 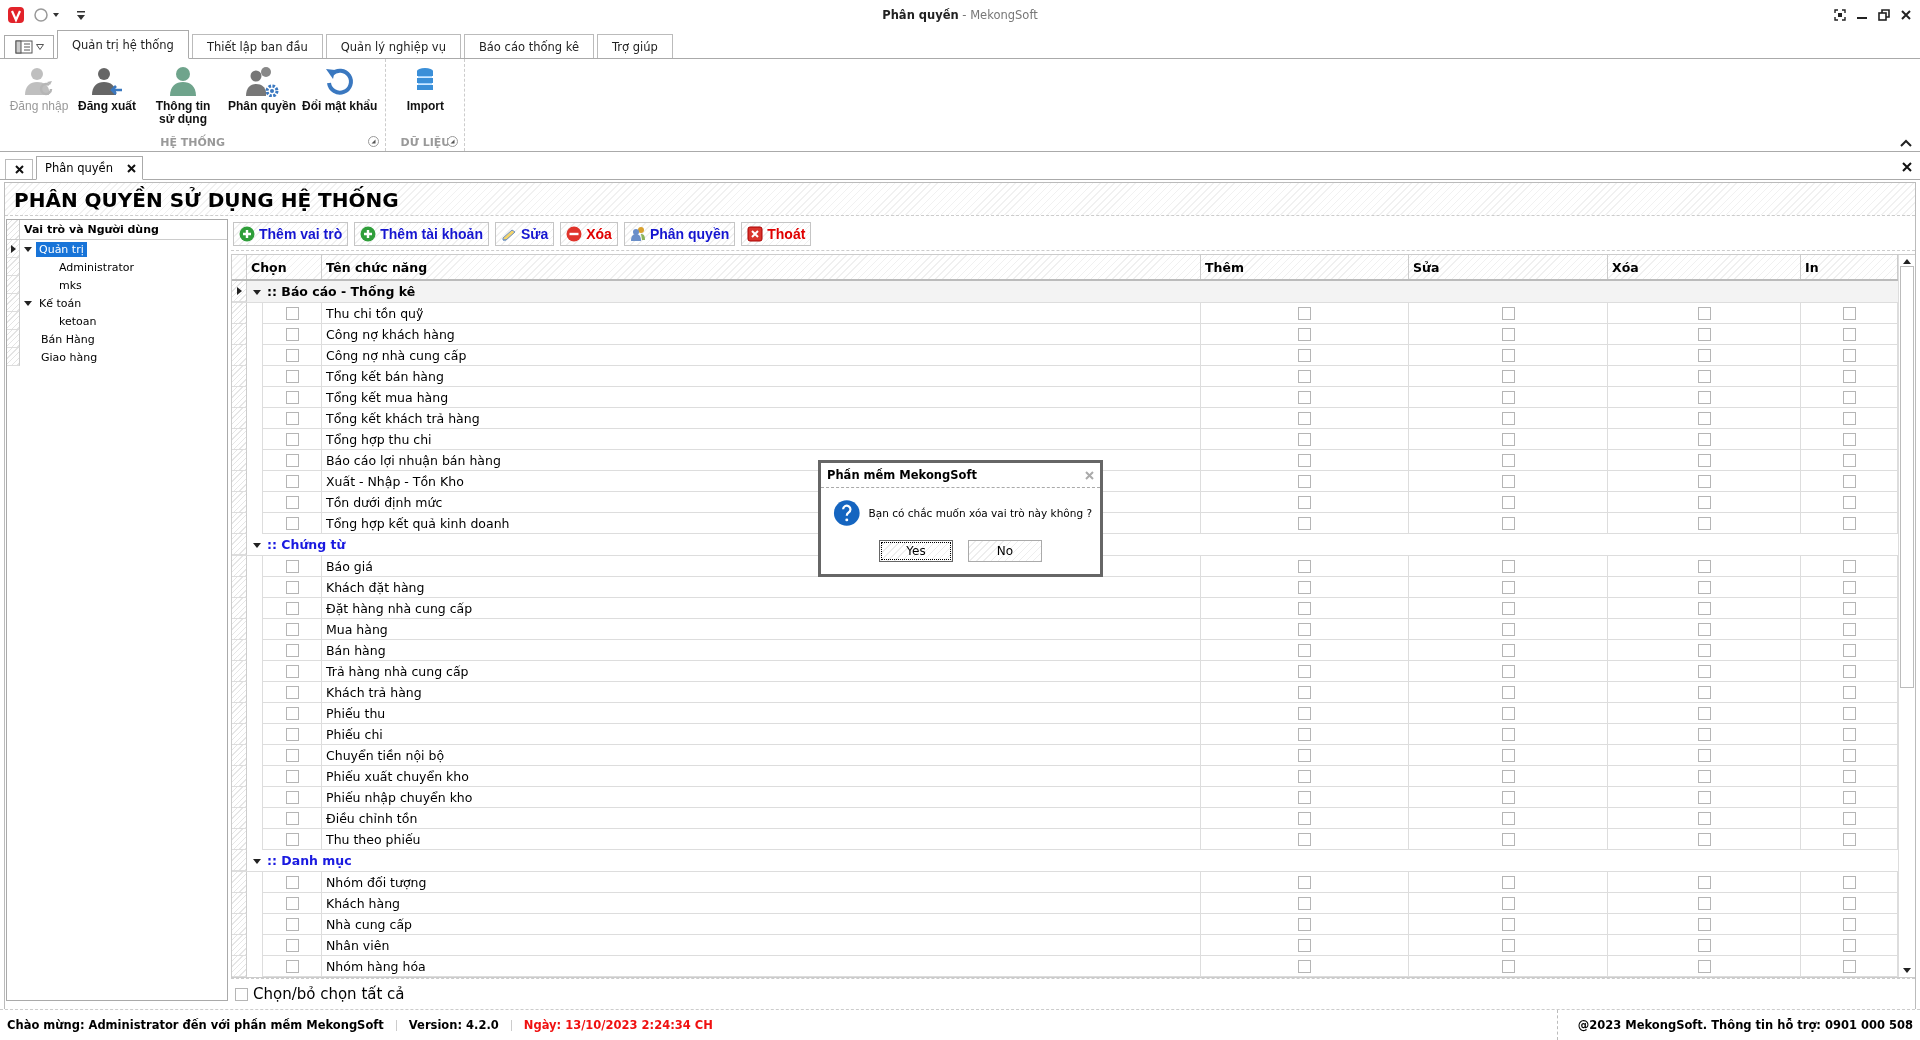 What do you see at coordinates (183, 98) in the screenshot?
I see `ribbon-button: Thông tin sử dụng` at bounding box center [183, 98].